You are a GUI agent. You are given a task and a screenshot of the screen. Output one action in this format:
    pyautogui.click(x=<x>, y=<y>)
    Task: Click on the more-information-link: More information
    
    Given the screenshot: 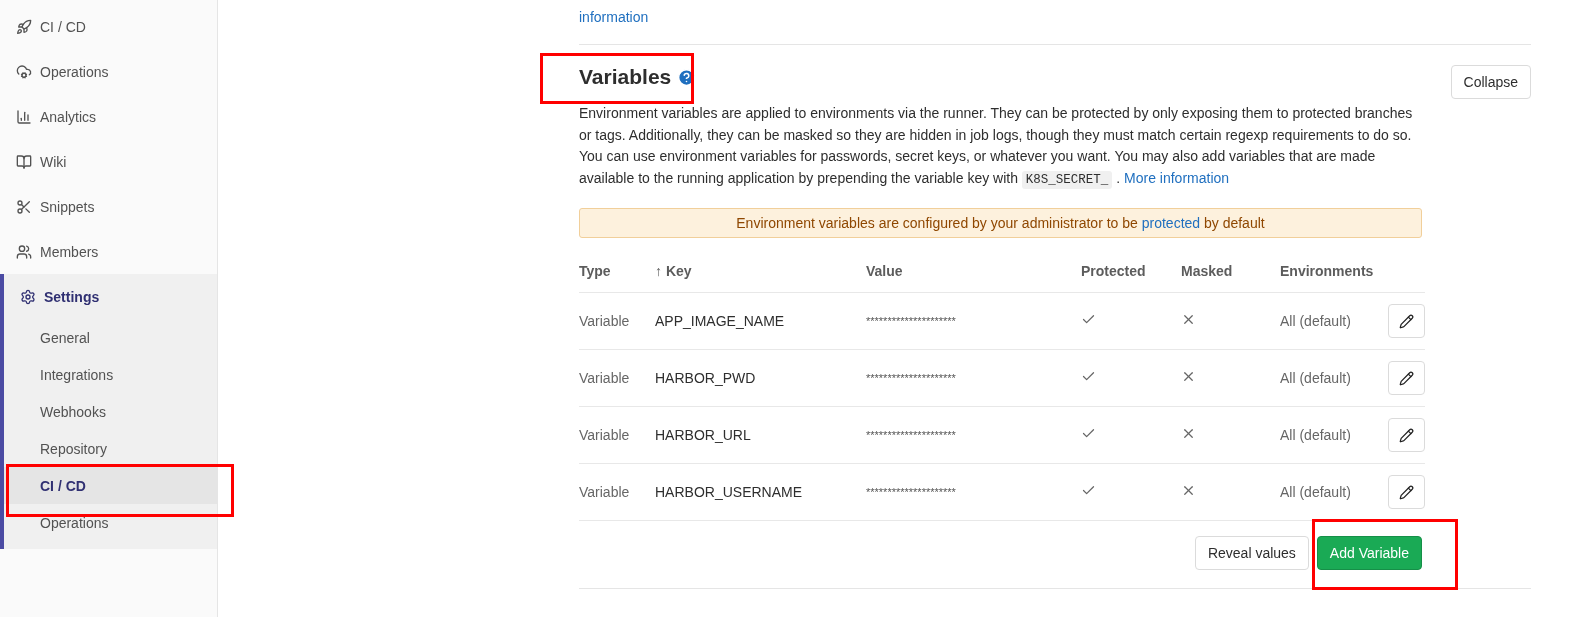 What is the action you would take?
    pyautogui.click(x=1177, y=177)
    